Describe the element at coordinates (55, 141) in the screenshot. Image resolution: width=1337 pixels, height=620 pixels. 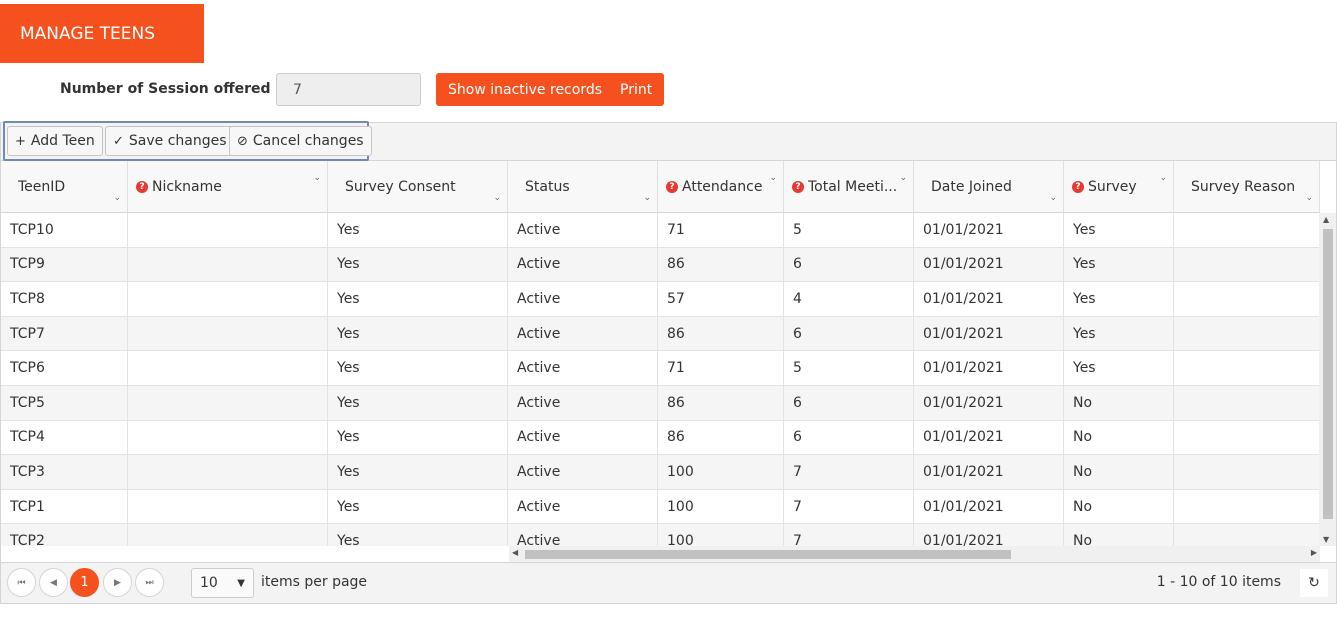
I see `add-teen-button: + Add Teen` at that location.